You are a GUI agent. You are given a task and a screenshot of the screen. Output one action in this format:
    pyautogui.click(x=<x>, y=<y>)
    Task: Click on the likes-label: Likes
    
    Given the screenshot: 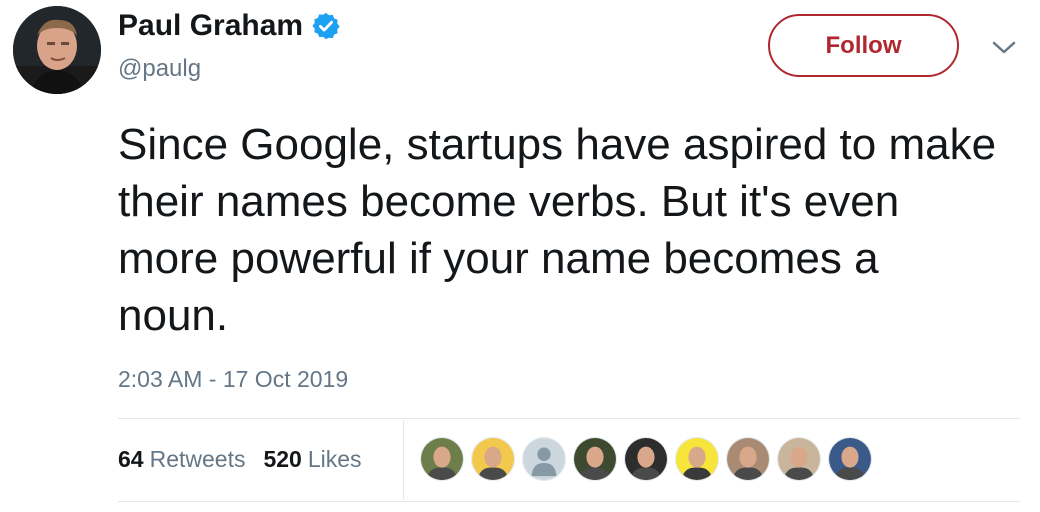 What is the action you would take?
    pyautogui.click(x=334, y=459)
    